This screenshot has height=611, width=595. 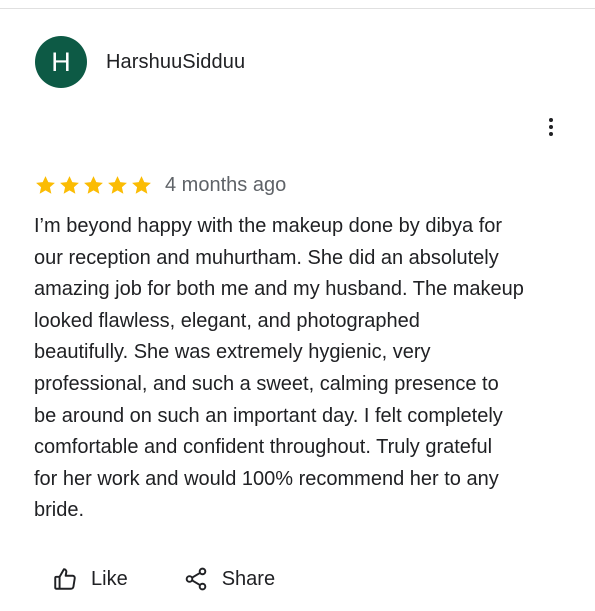 What do you see at coordinates (90, 579) in the screenshot?
I see `like-button: Like` at bounding box center [90, 579].